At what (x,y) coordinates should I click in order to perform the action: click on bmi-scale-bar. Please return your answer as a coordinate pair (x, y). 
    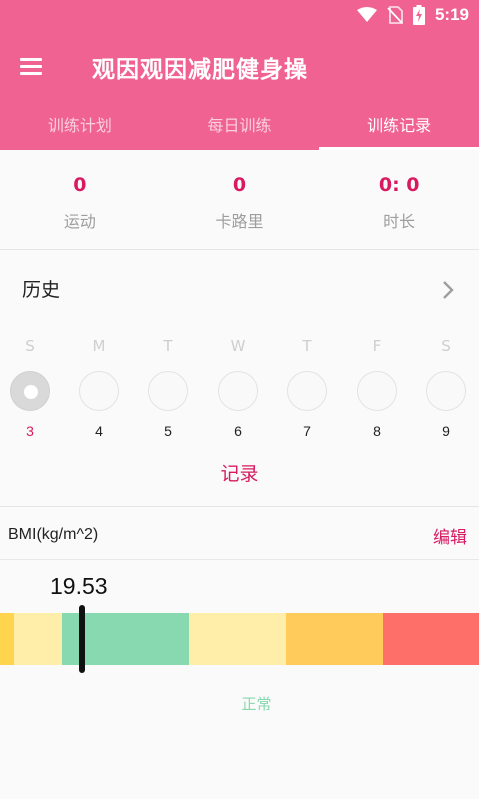
    Looking at the image, I should click on (239, 639).